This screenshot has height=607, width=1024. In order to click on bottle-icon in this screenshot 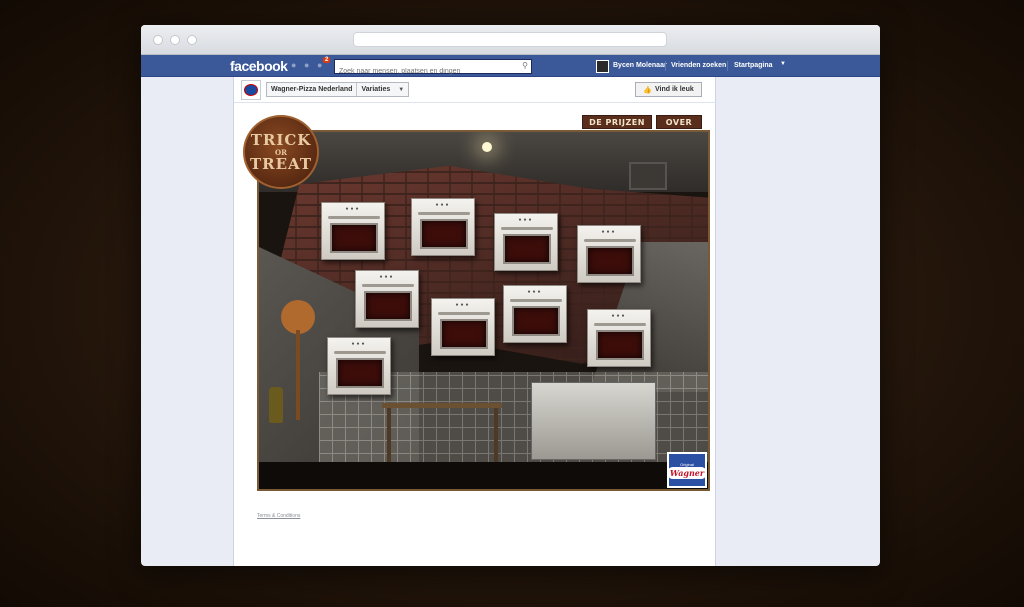, I will do `click(276, 405)`.